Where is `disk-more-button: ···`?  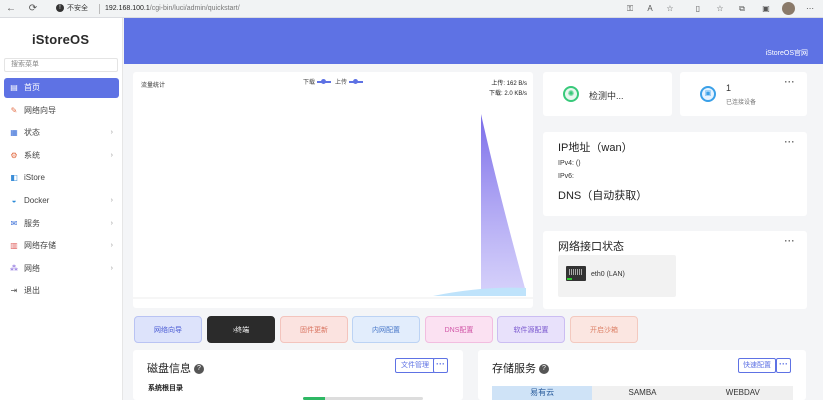 disk-more-button: ··· is located at coordinates (440, 365).